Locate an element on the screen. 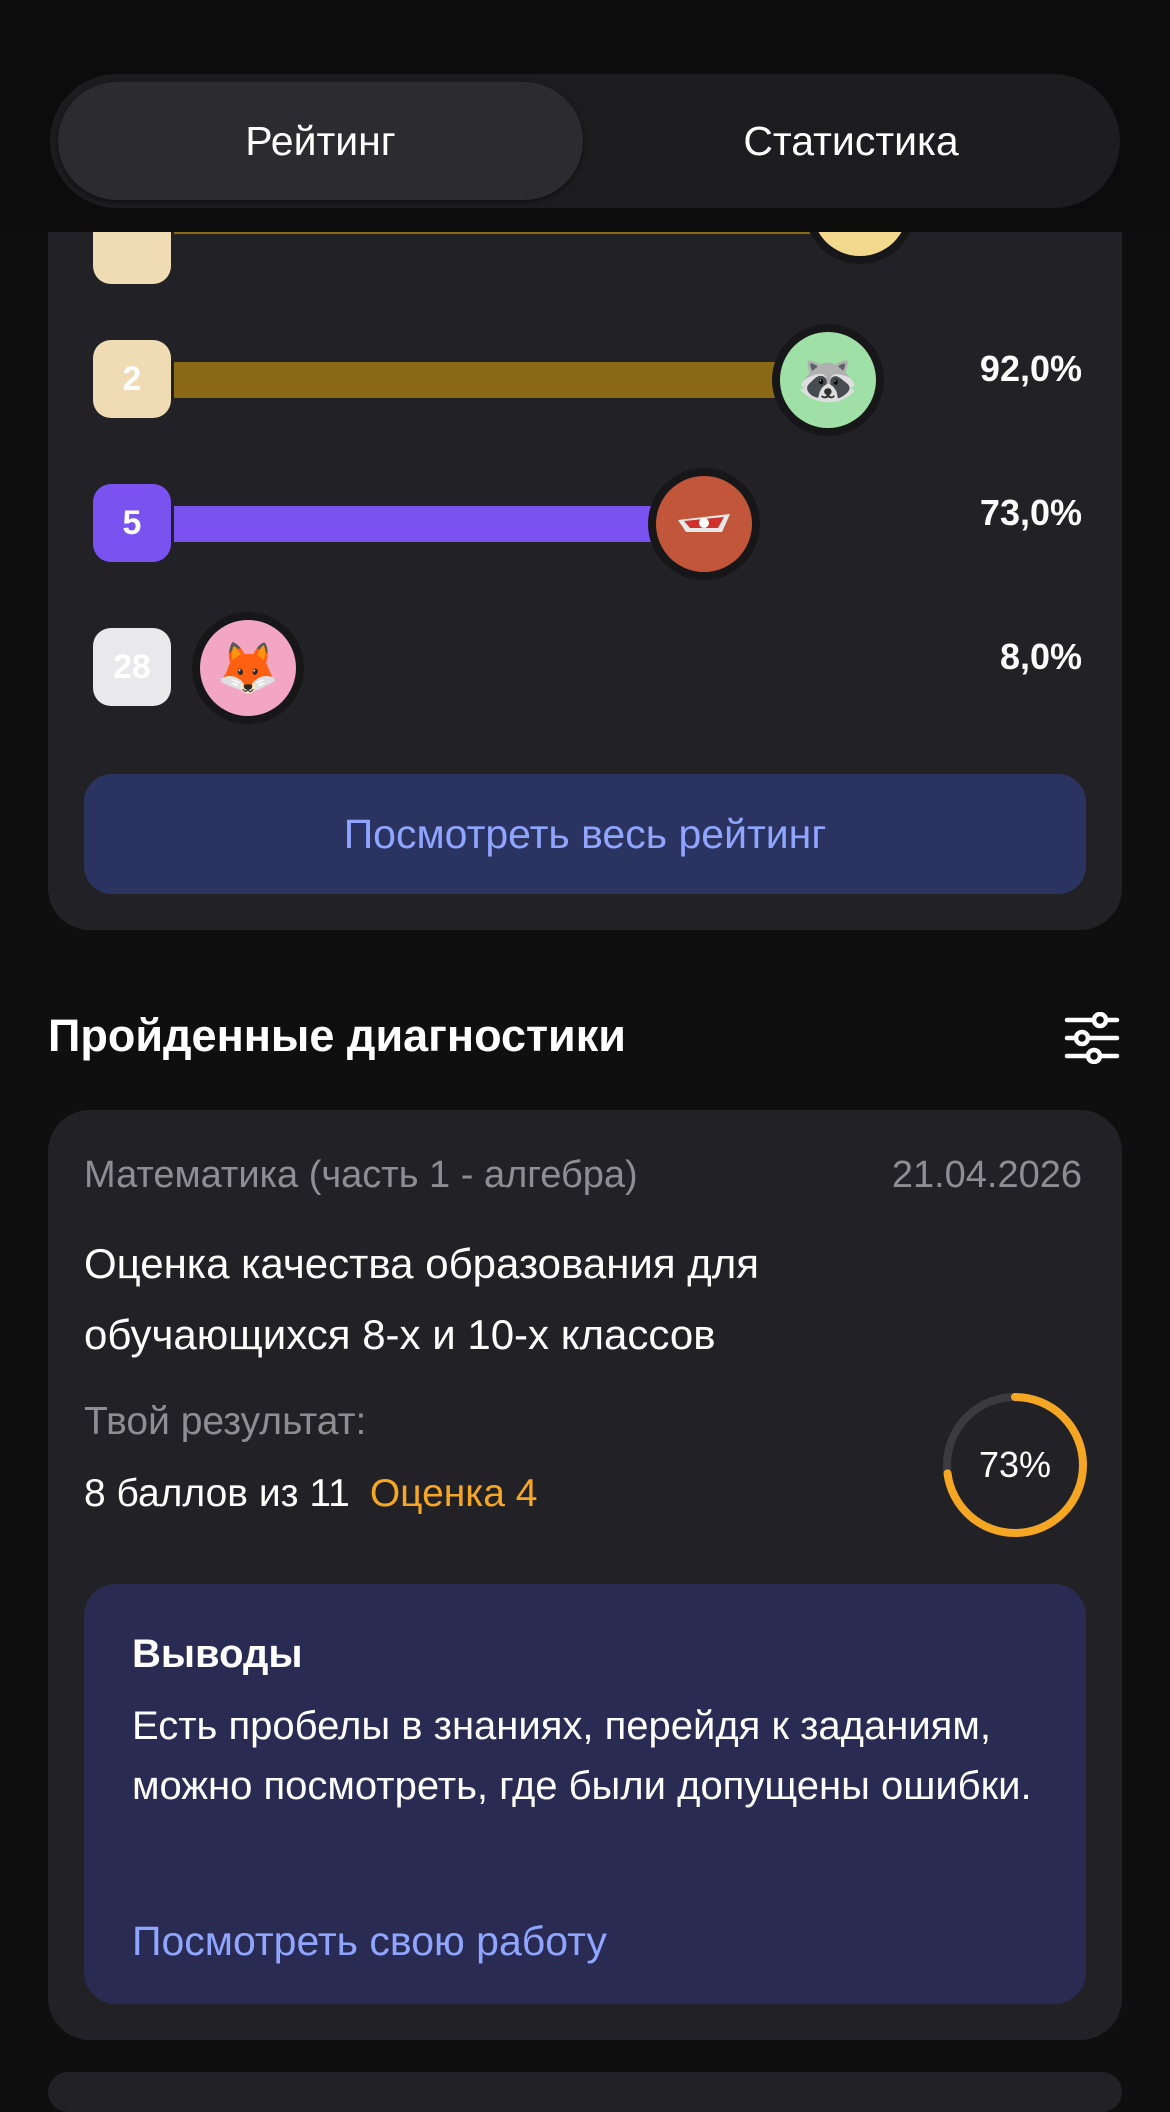 Image resolution: width=1170 pixels, height=2112 pixels. avatar: 🦝 is located at coordinates (828, 380).